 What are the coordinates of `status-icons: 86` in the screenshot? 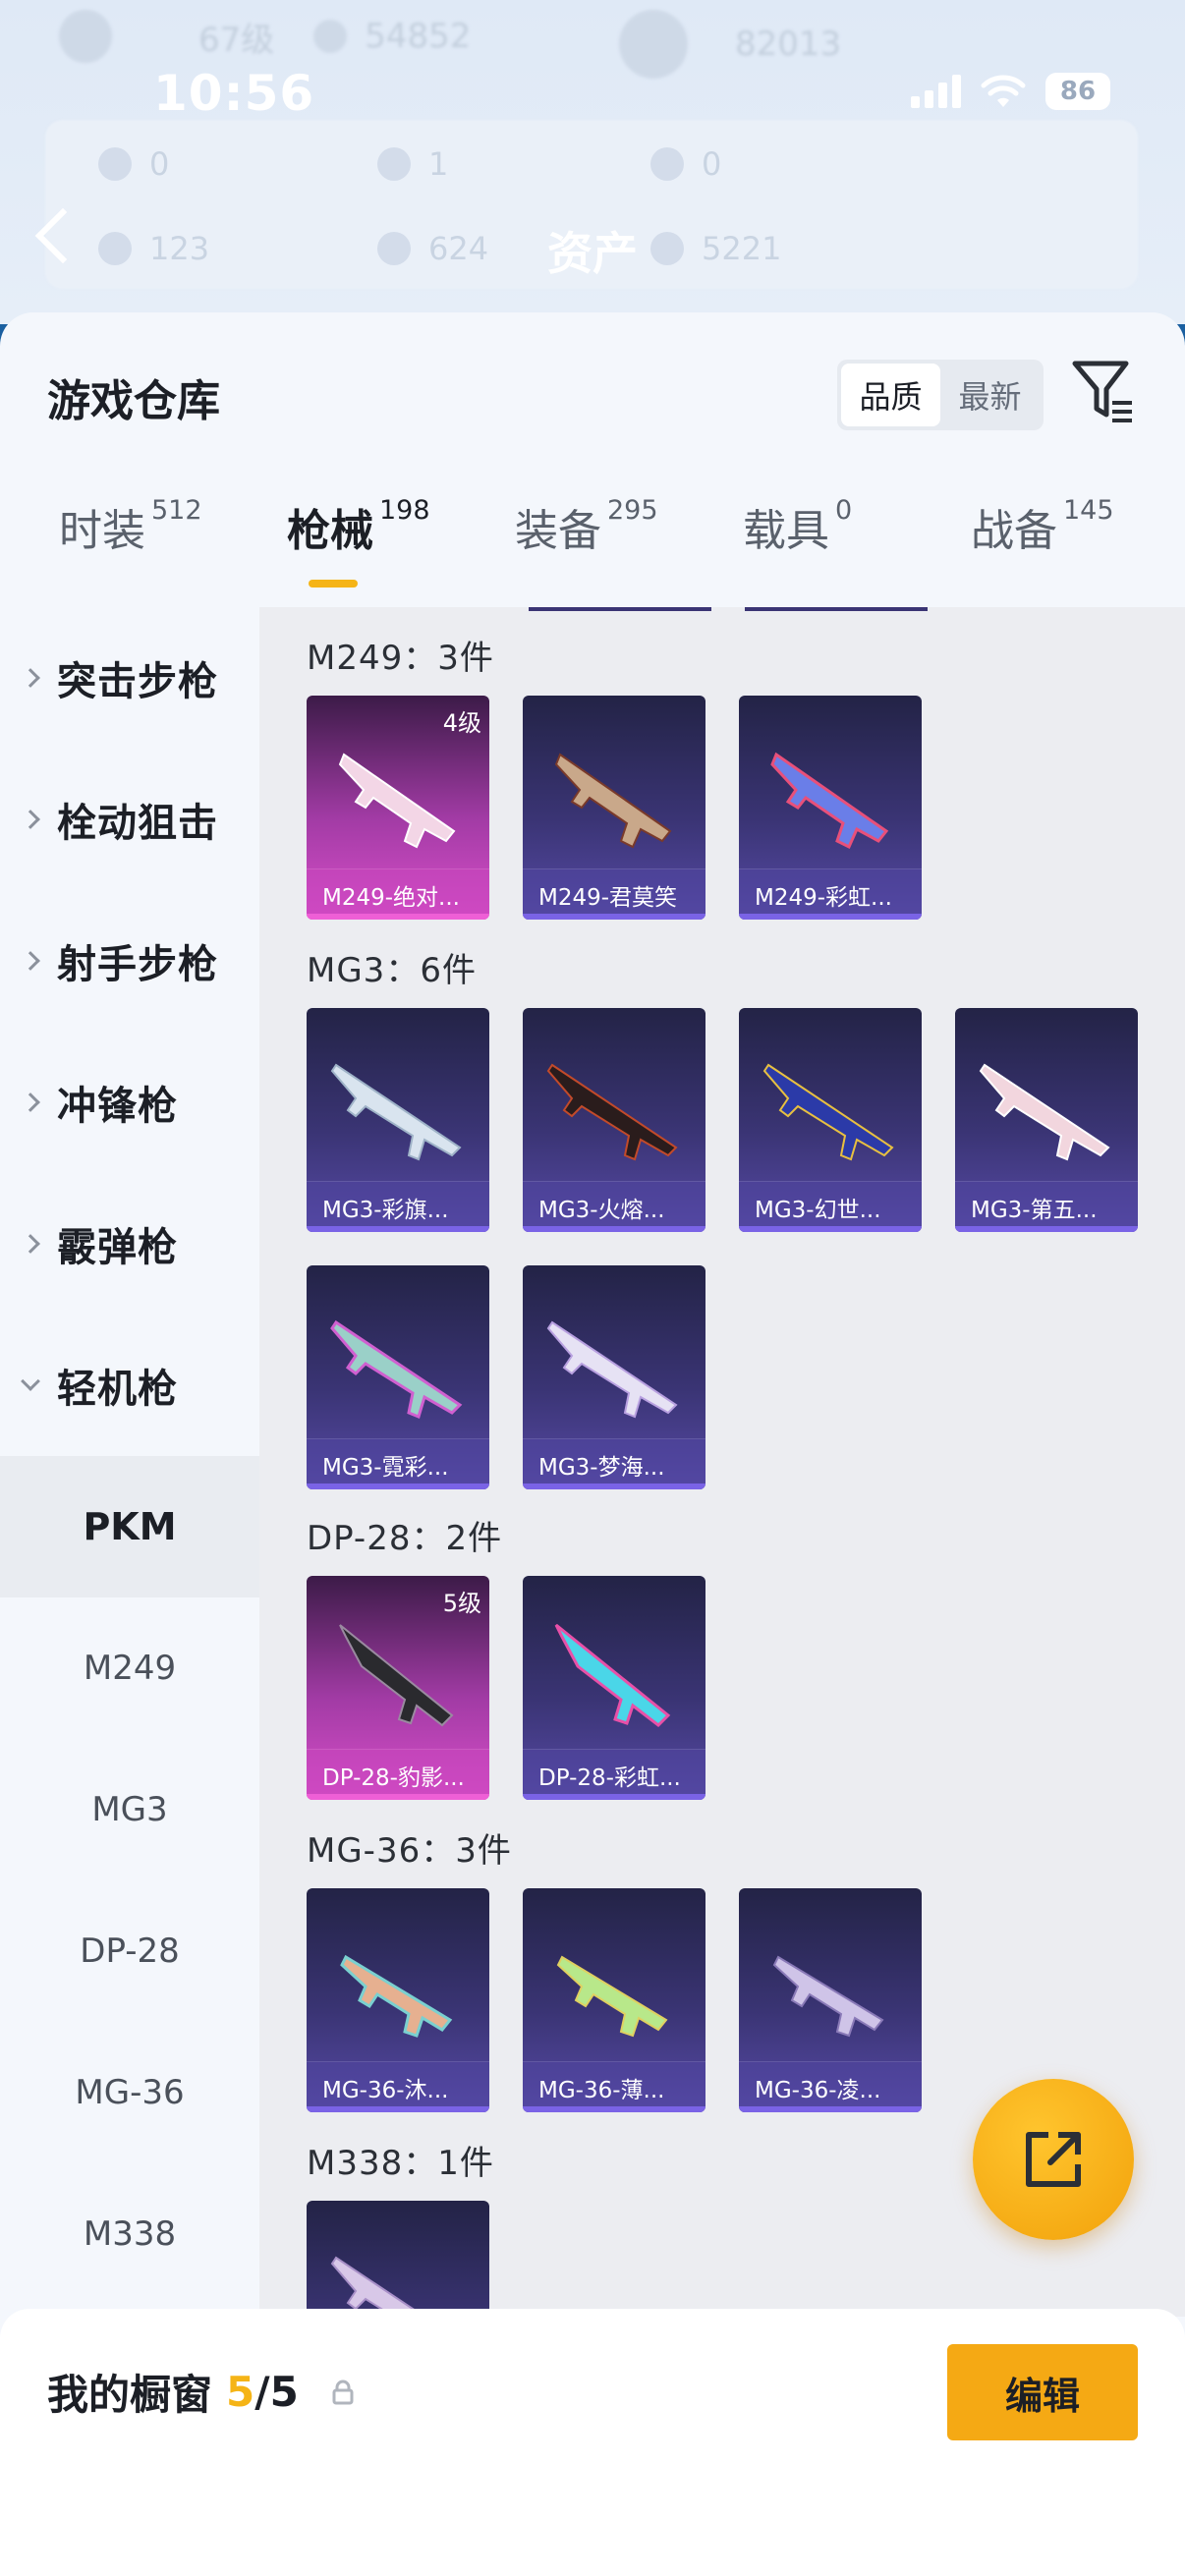 It's located at (1010, 91).